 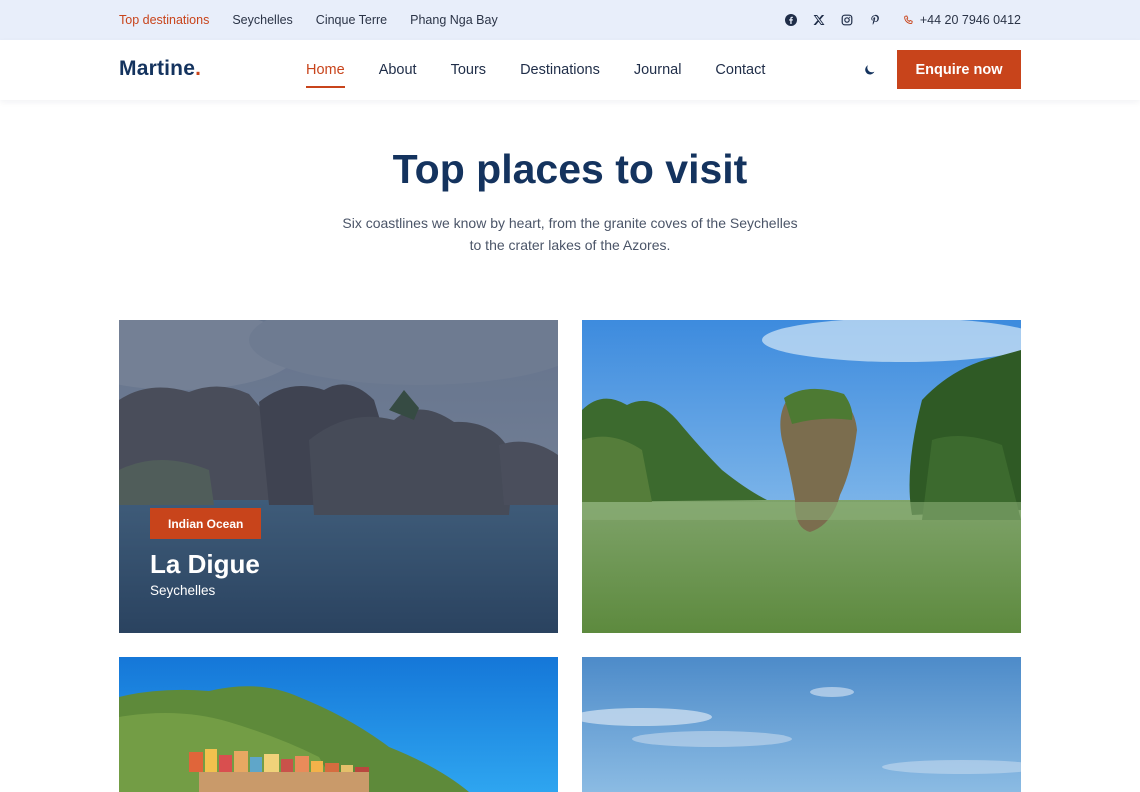 What do you see at coordinates (205, 564) in the screenshot?
I see `destination-title: La Digue` at bounding box center [205, 564].